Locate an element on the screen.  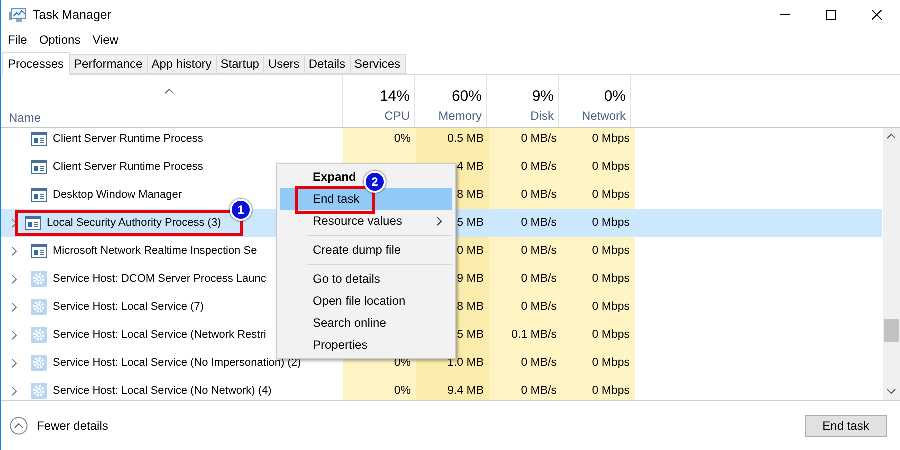
menu-item: Resource values is located at coordinates (366, 221).